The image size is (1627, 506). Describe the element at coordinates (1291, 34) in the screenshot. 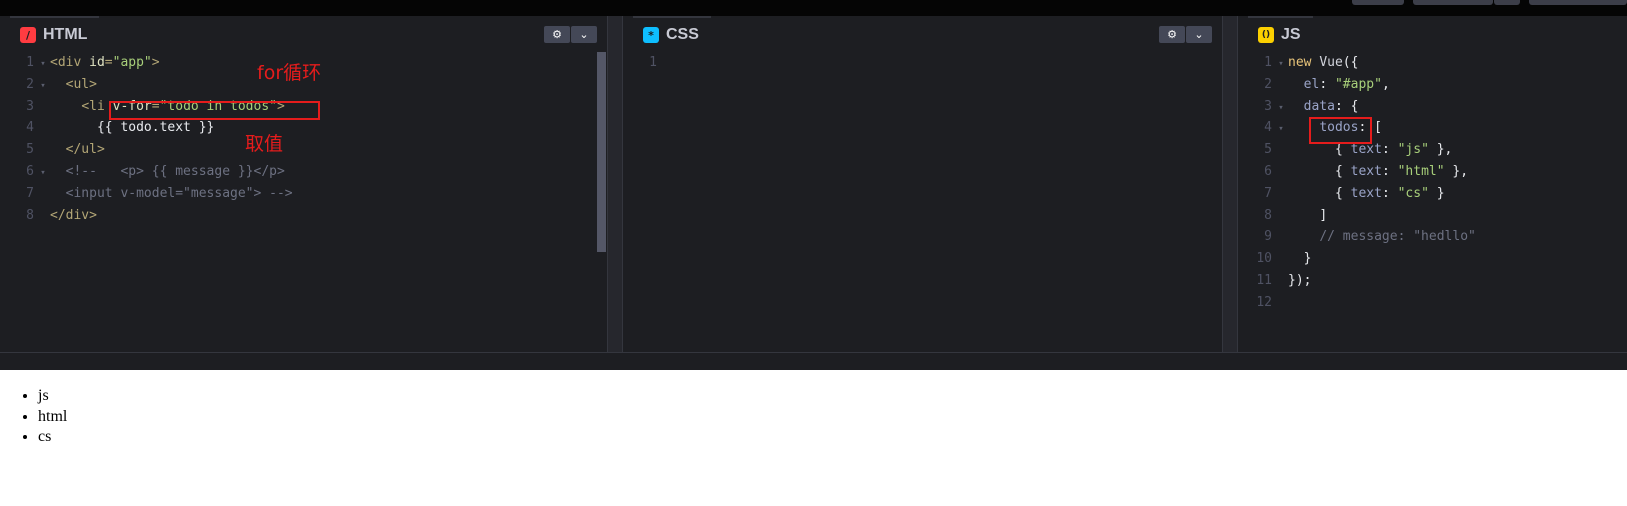

I see `js-tab-label: JS` at that location.